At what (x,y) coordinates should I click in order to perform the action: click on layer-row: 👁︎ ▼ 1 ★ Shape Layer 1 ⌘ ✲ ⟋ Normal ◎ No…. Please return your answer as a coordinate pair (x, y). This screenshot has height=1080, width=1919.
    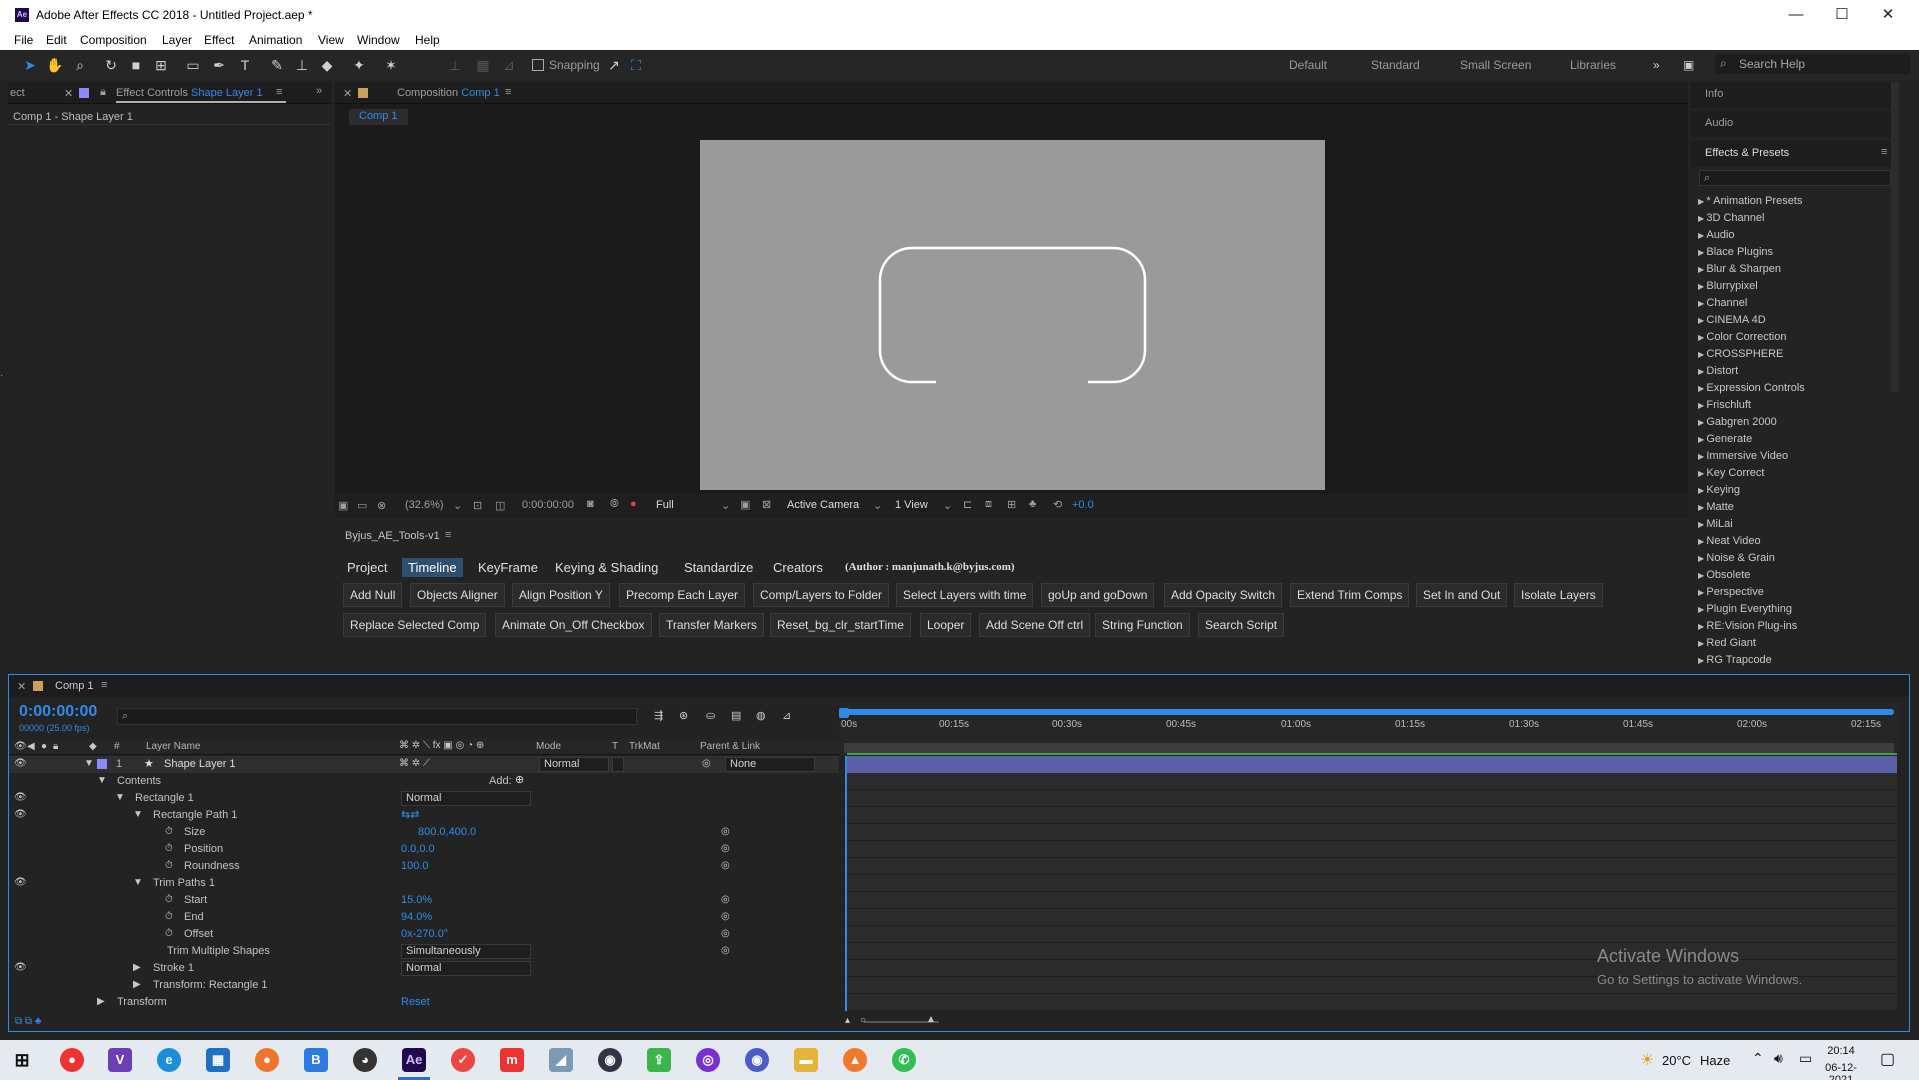
    Looking at the image, I should click on (424, 764).